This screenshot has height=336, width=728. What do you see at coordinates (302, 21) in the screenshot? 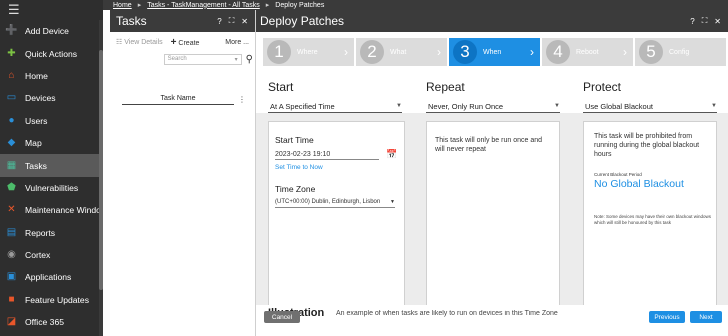
I see `deploy-title: Deploy Patches` at bounding box center [302, 21].